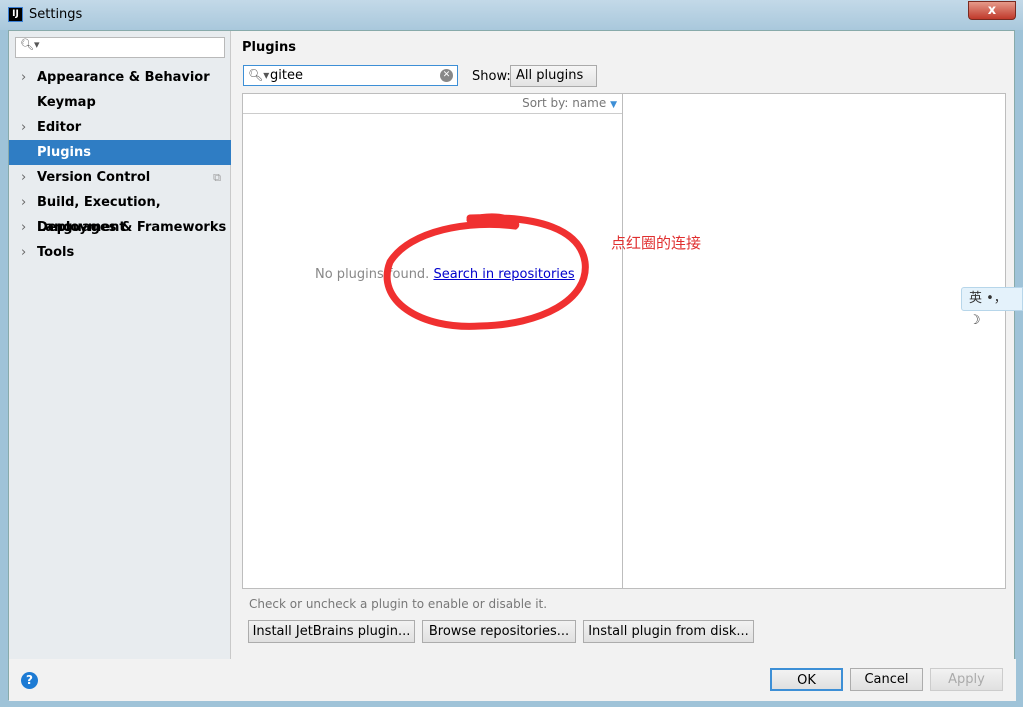 This screenshot has height=707, width=1023. What do you see at coordinates (120, 47) in the screenshot?
I see `sidebar-search-input: 🔍︎▾` at bounding box center [120, 47].